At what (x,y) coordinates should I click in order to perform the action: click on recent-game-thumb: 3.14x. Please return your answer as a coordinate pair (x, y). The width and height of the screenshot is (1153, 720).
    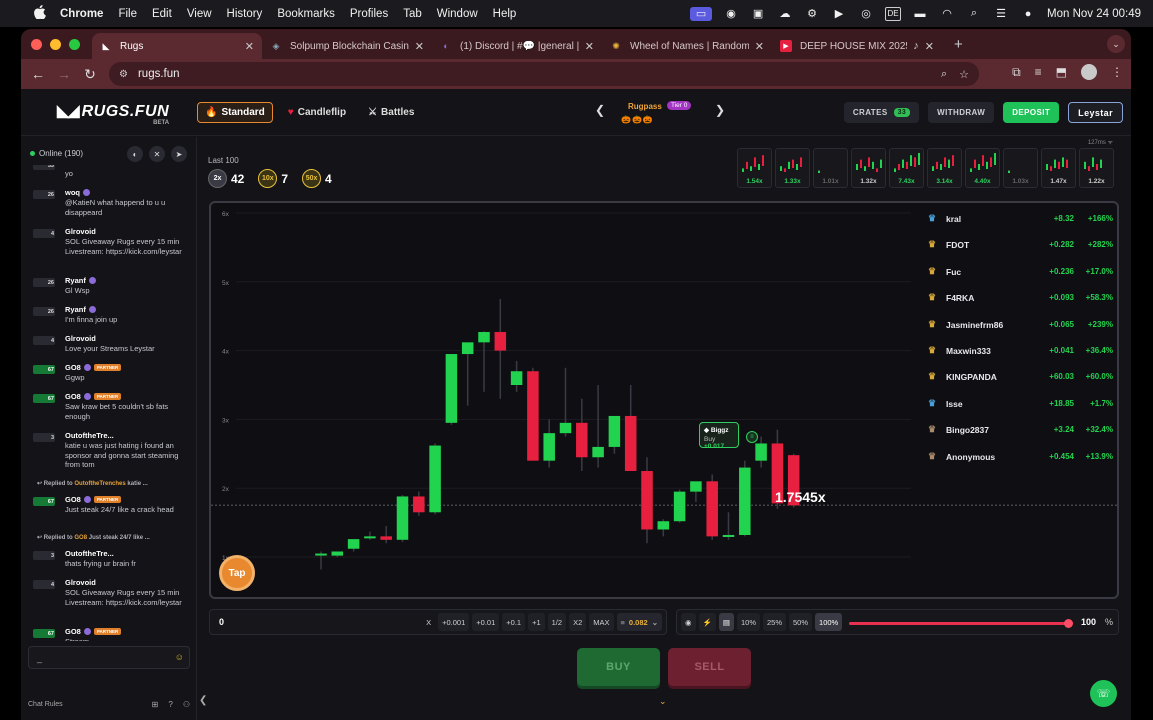
    Looking at the image, I should click on (944, 168).